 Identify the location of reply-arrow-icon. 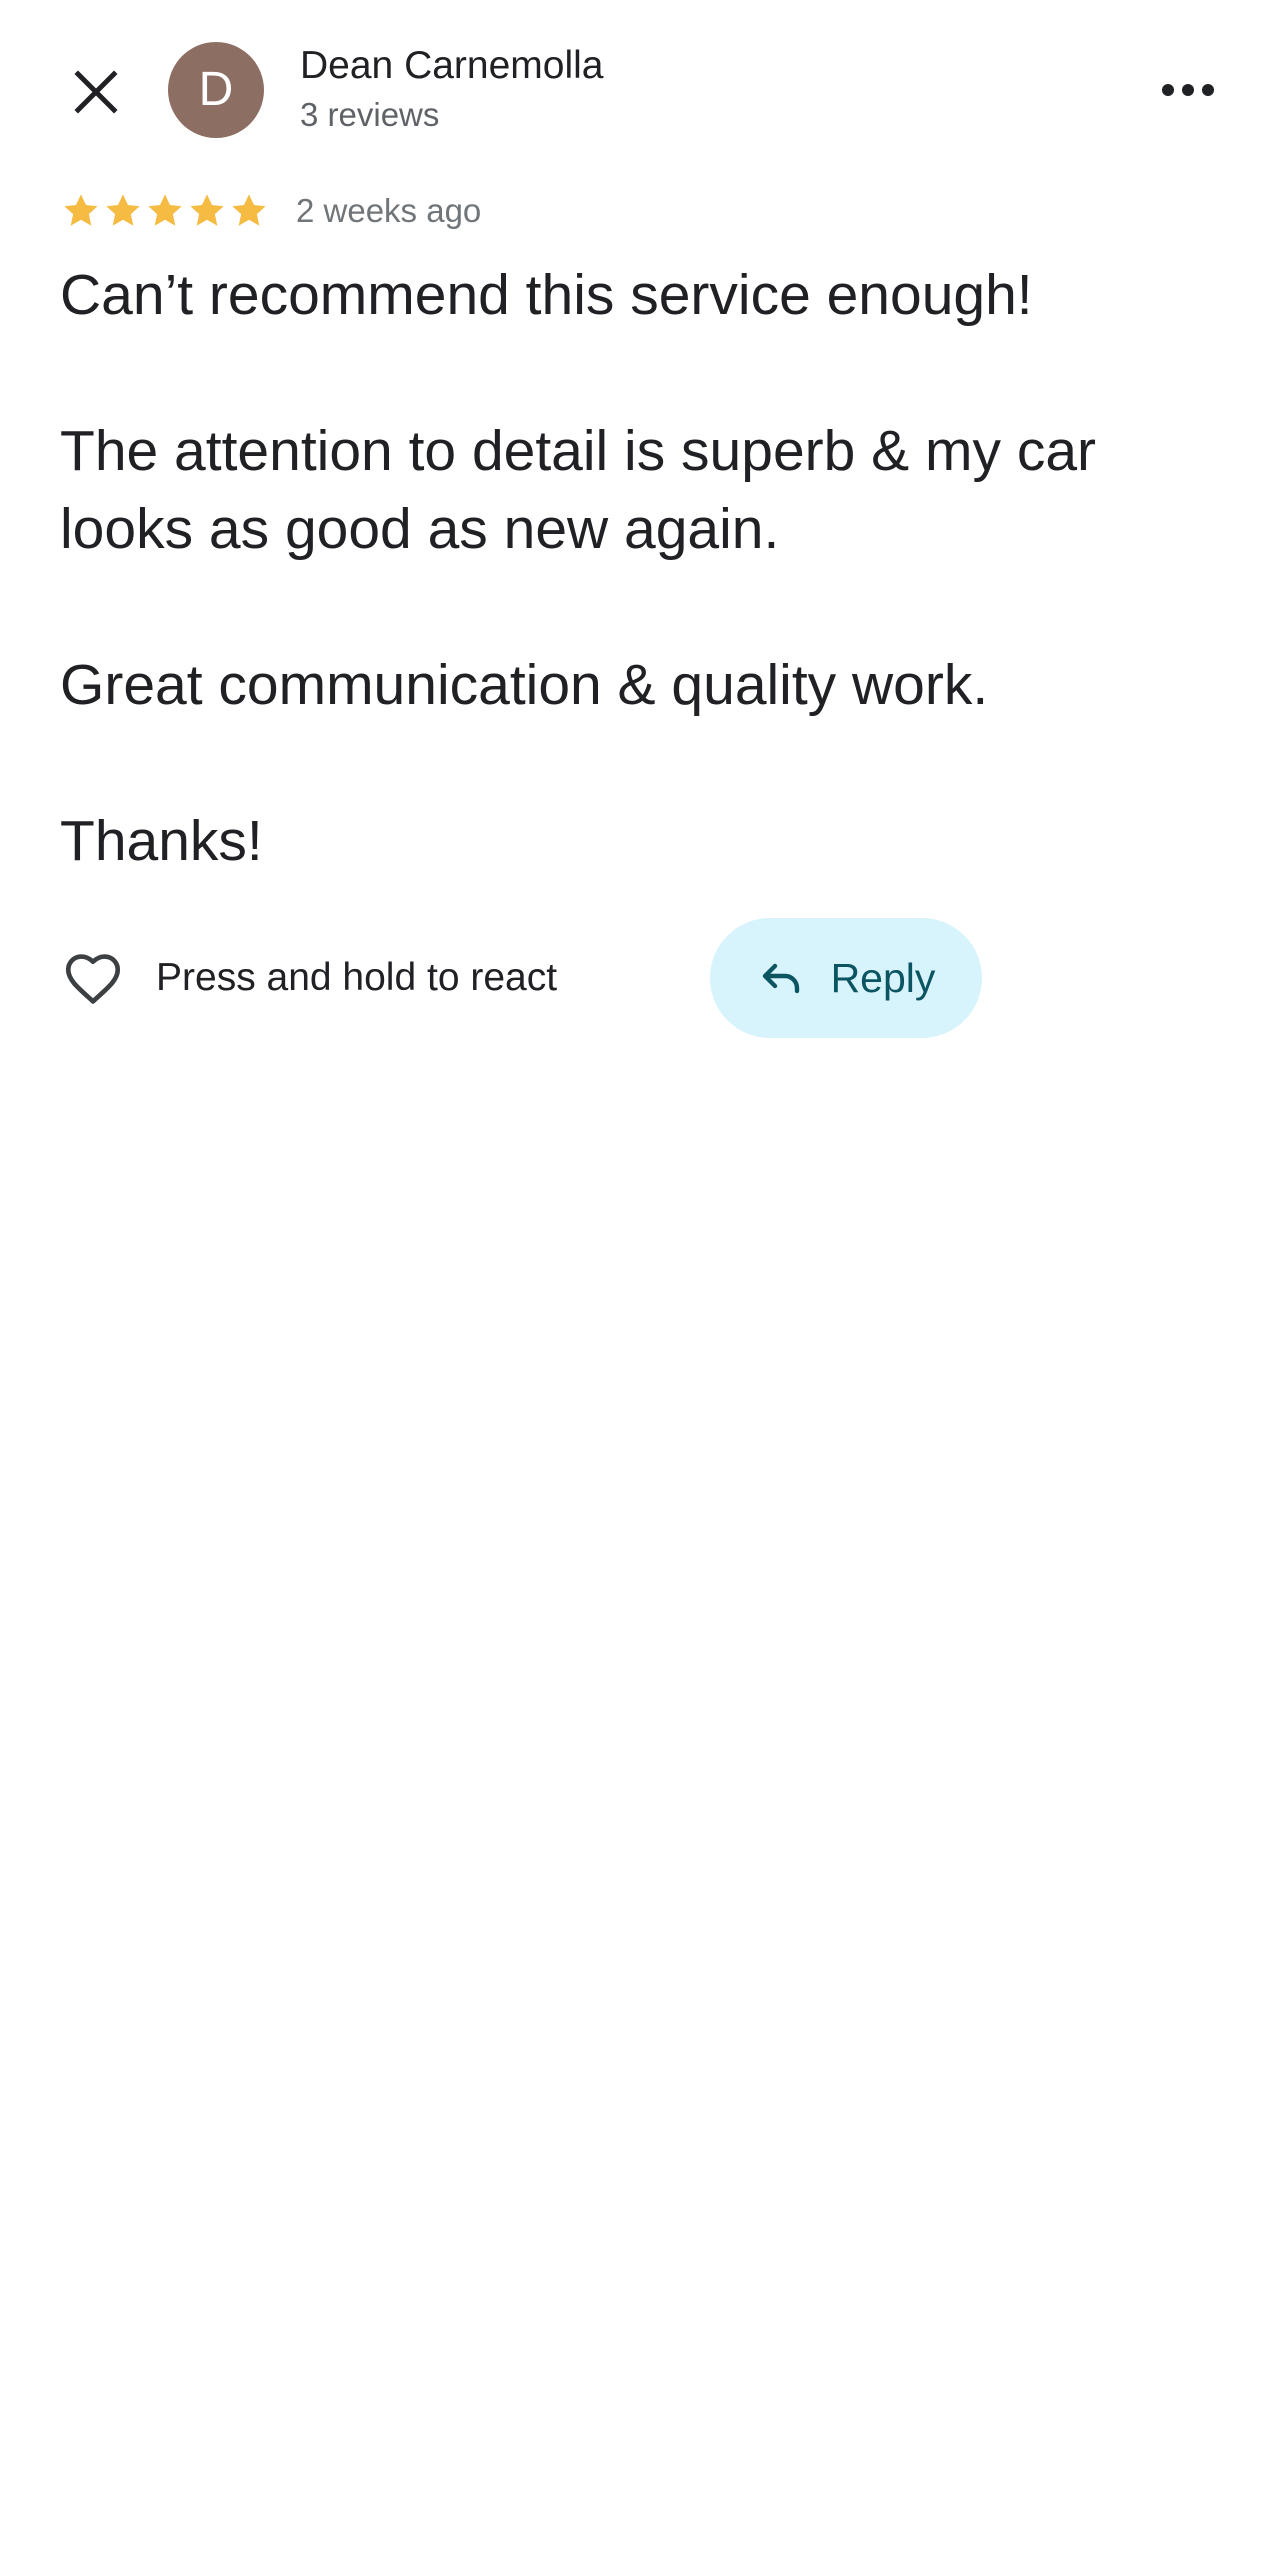
(780, 978).